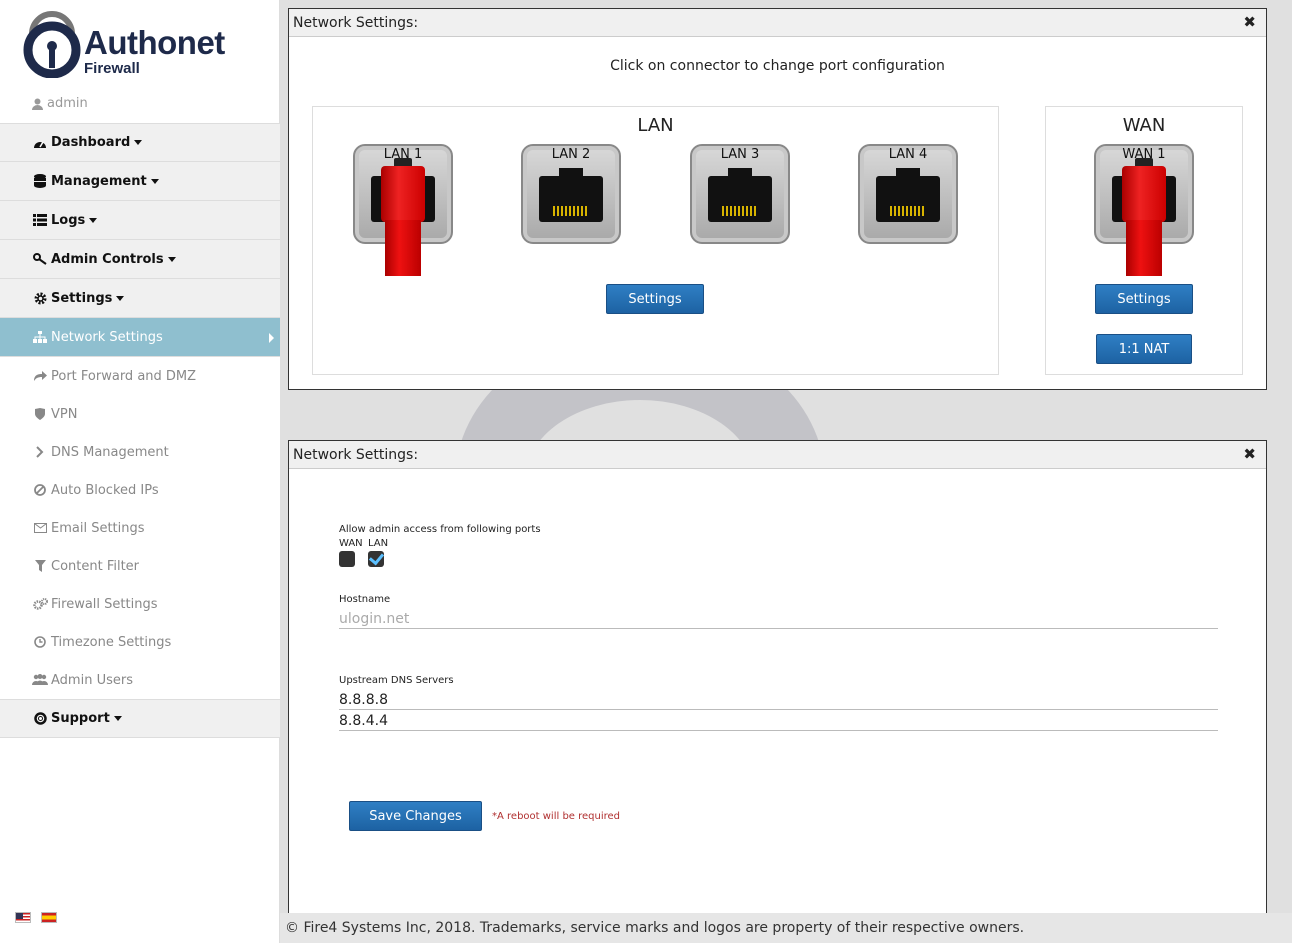 This screenshot has height=943, width=1292. What do you see at coordinates (40, 528) in the screenshot?
I see `envelope-icon` at bounding box center [40, 528].